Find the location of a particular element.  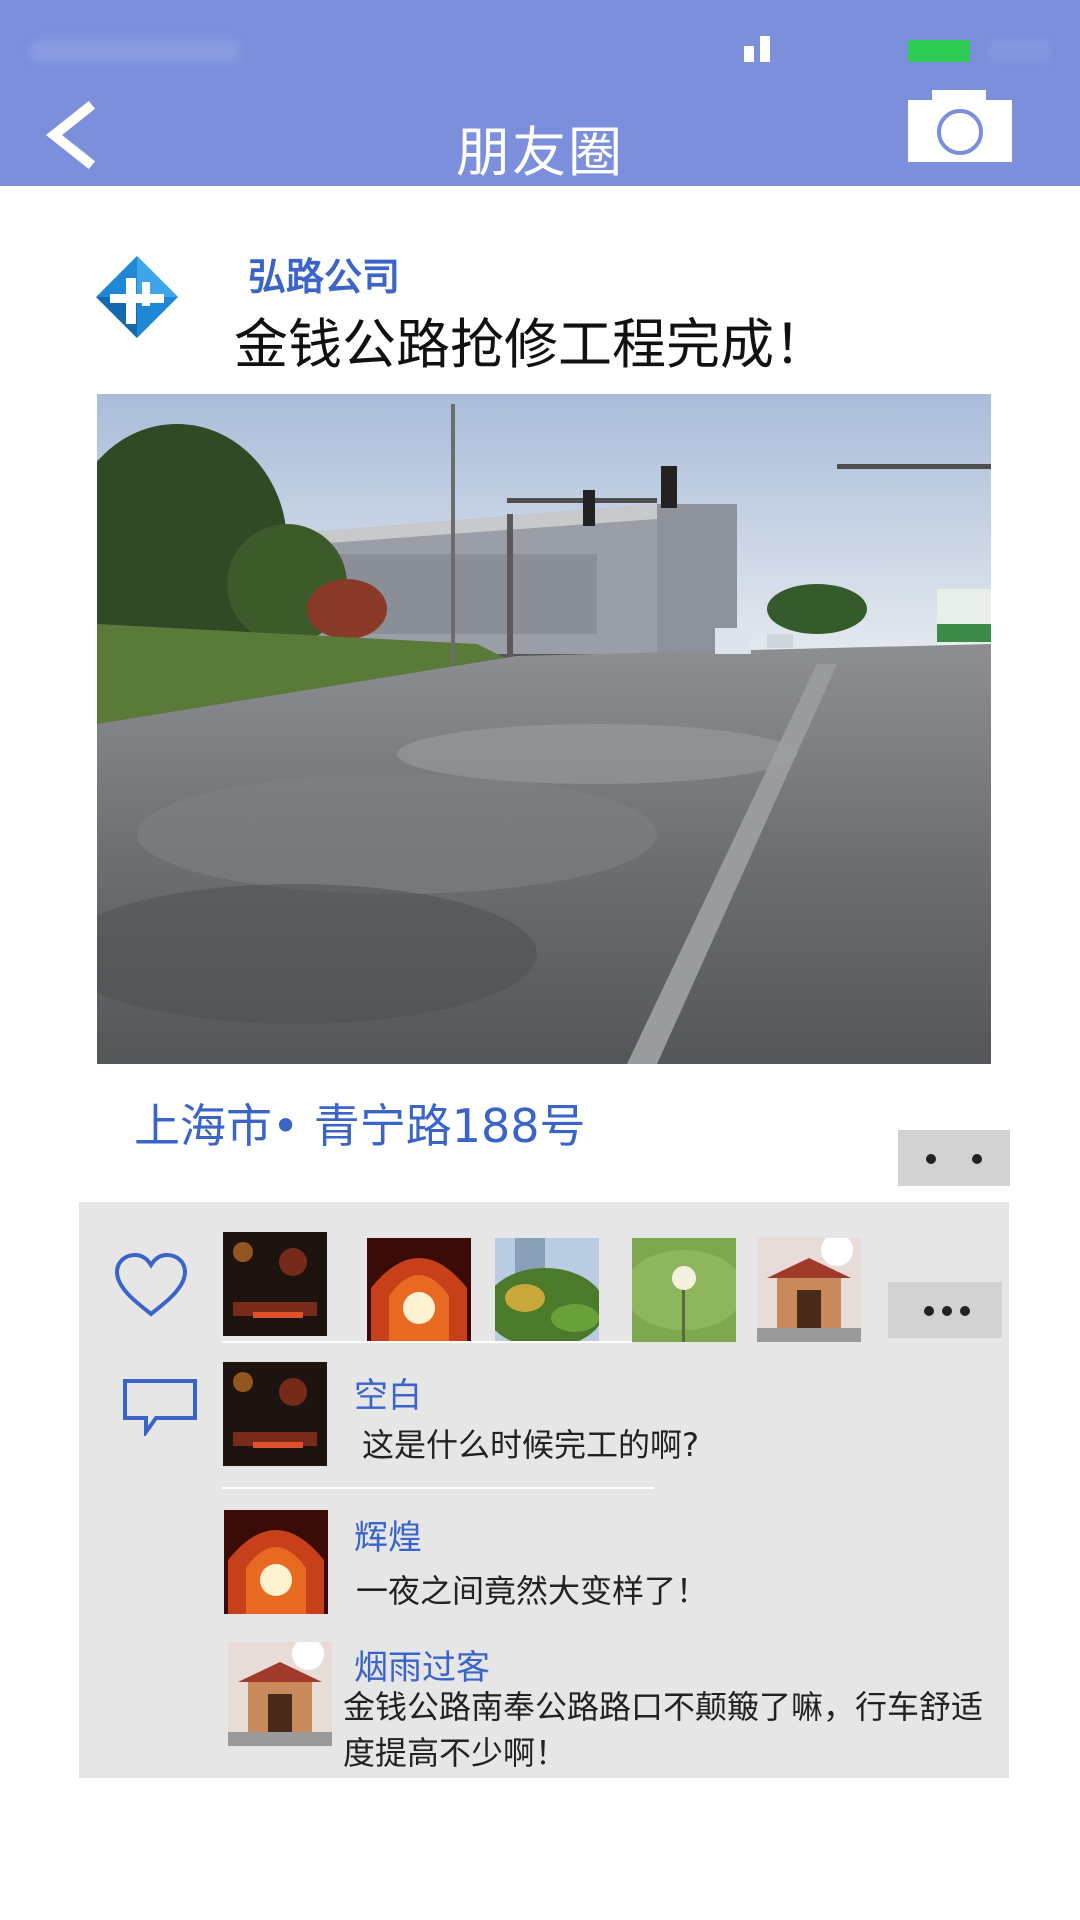

likes-more-button is located at coordinates (945, 1310).